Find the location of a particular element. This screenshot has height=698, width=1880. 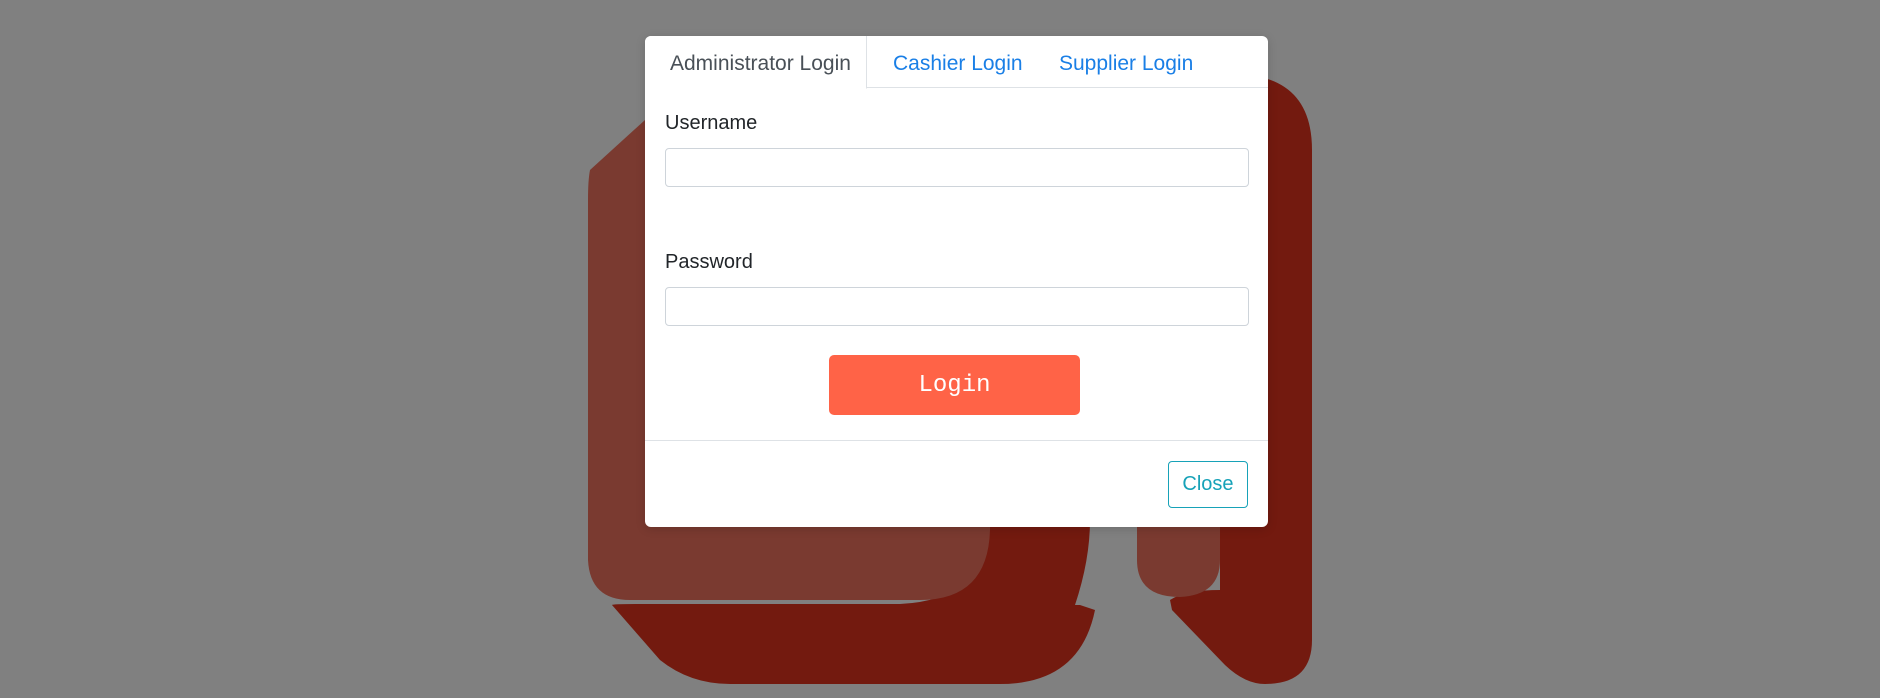

password-label: Password is located at coordinates (709, 262).